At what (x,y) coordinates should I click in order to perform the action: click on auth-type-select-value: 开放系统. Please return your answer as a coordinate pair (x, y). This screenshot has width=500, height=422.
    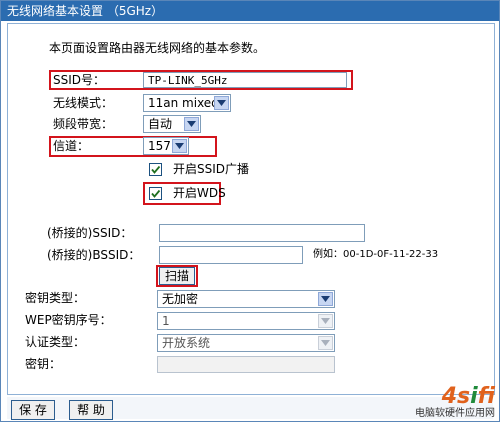
    Looking at the image, I should click on (186, 343).